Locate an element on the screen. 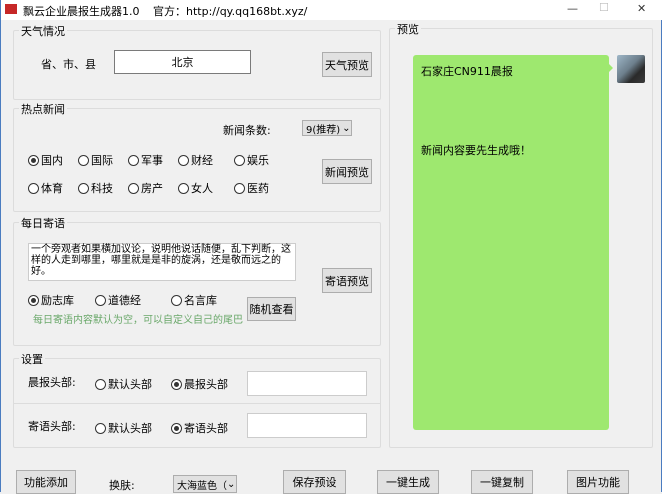 Image resolution: width=662 pixels, height=494 pixels. radio-label: 体育 is located at coordinates (52, 188).